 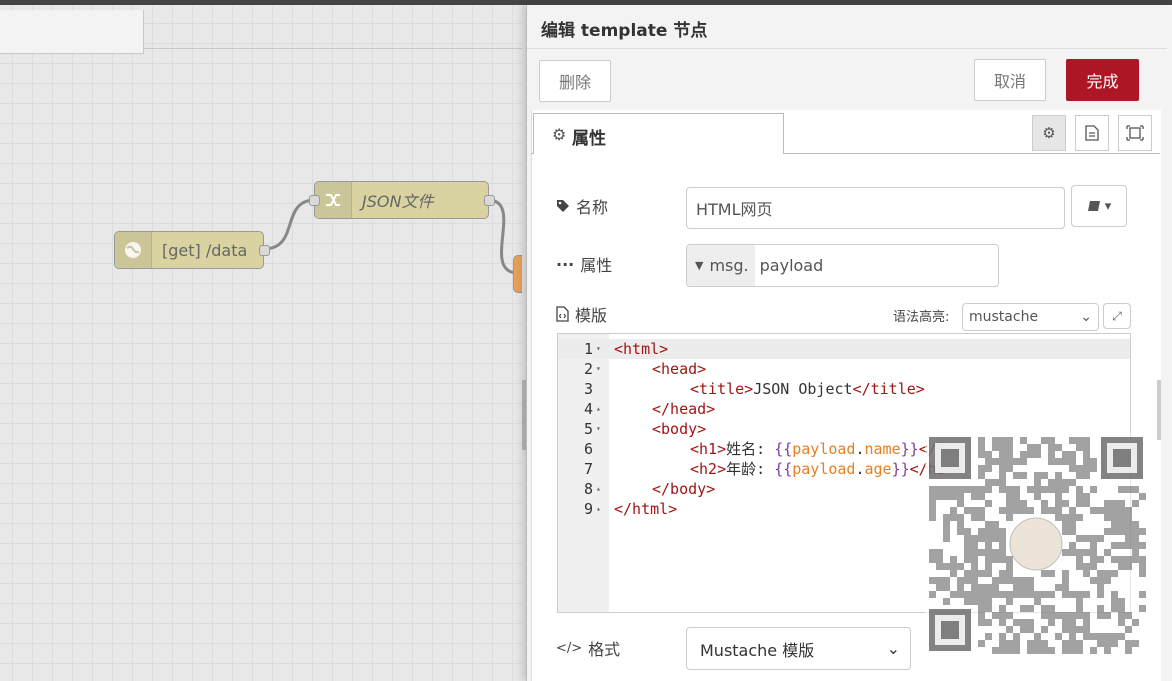 What do you see at coordinates (658, 133) in the screenshot?
I see `tab-properties: ⚙ 属性` at bounding box center [658, 133].